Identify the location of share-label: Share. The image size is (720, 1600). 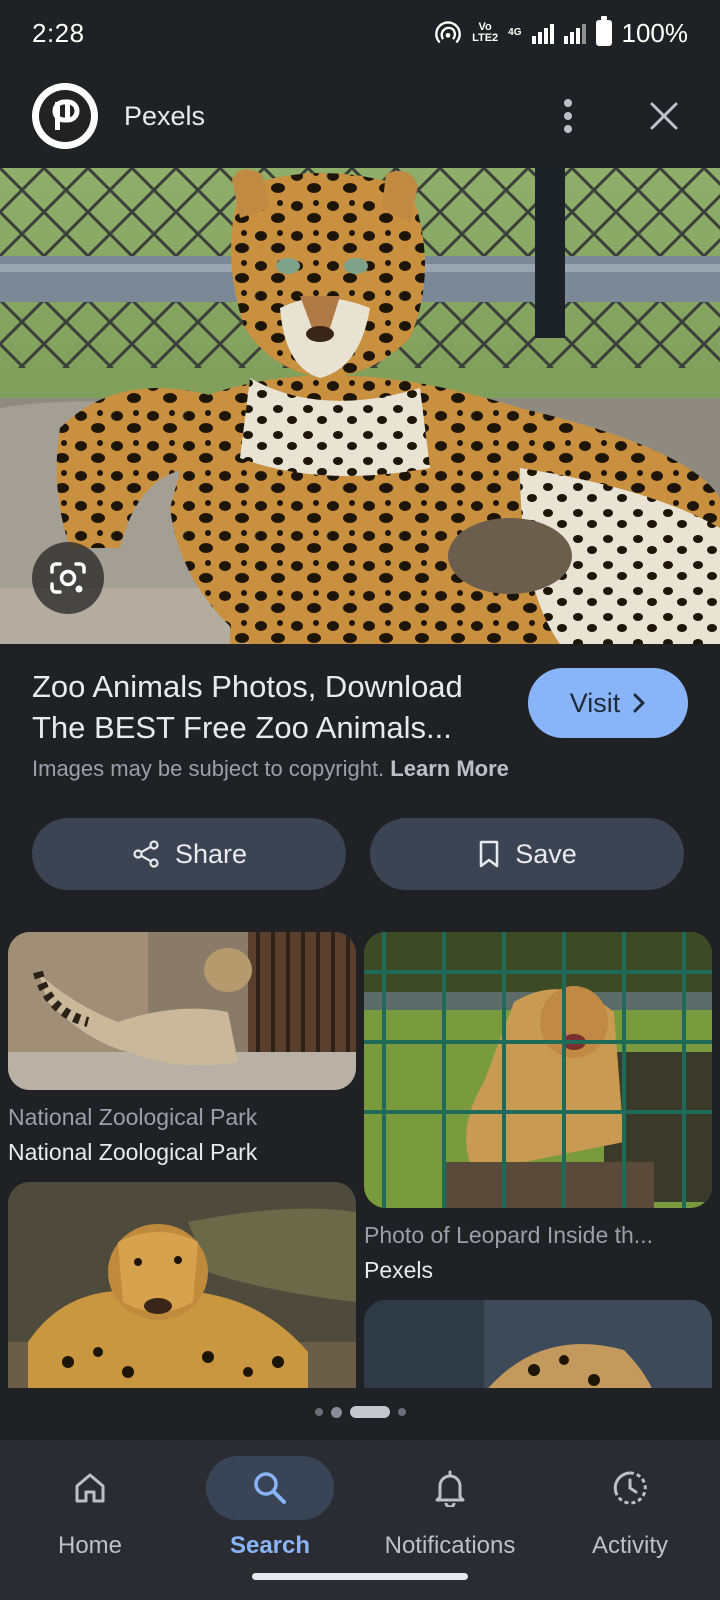
(211, 853).